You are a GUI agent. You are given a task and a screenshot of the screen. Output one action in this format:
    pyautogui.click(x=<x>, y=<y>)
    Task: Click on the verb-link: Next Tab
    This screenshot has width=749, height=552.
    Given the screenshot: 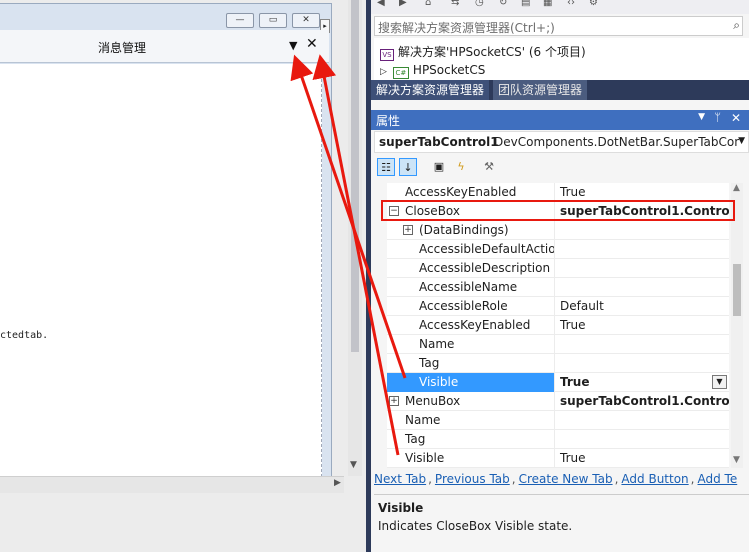 What is the action you would take?
    pyautogui.click(x=400, y=479)
    